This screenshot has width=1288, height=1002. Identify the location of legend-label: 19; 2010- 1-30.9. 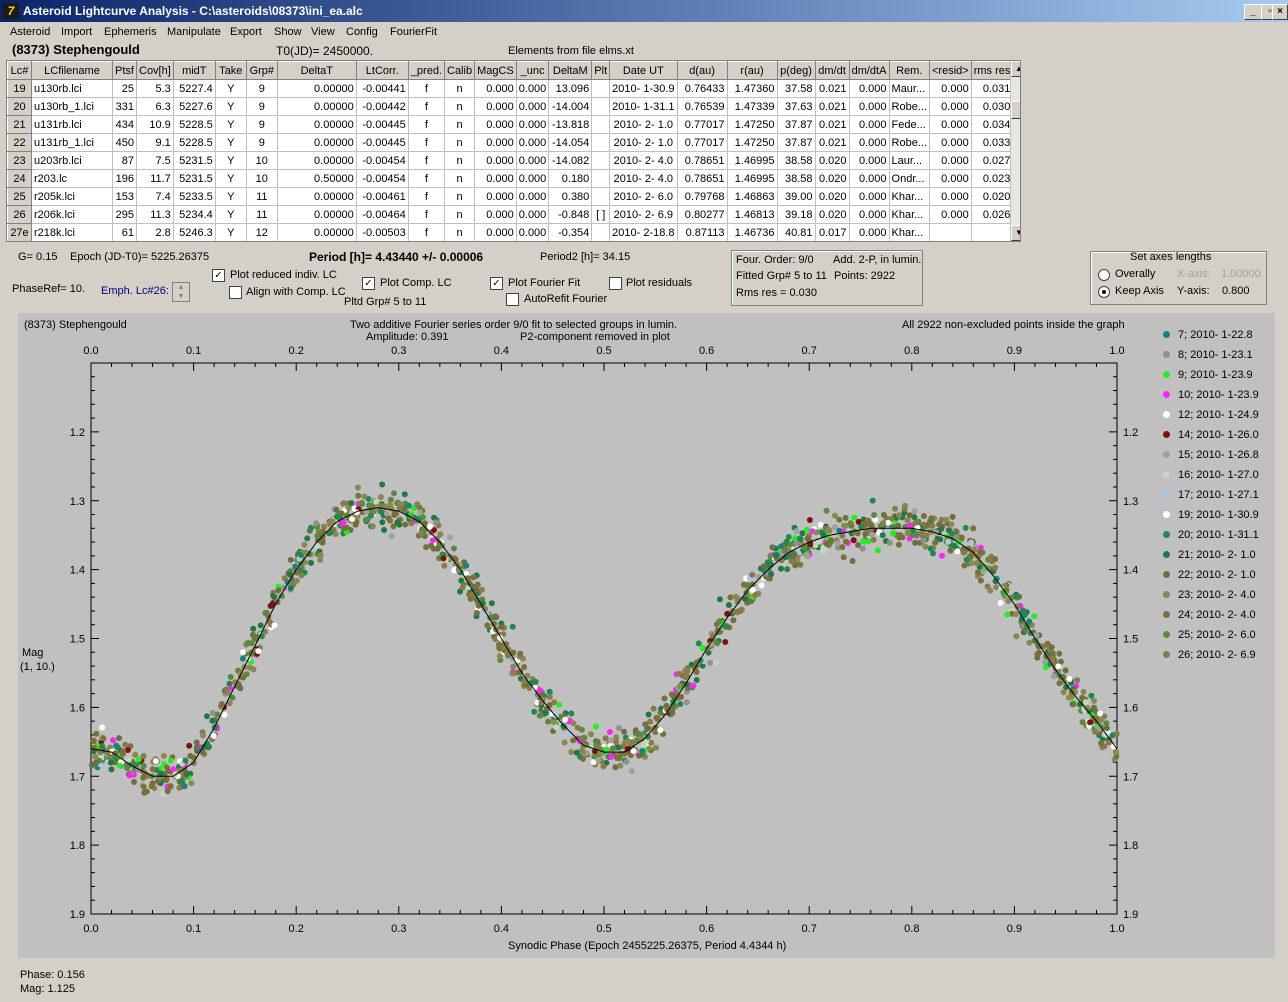
(1218, 515).